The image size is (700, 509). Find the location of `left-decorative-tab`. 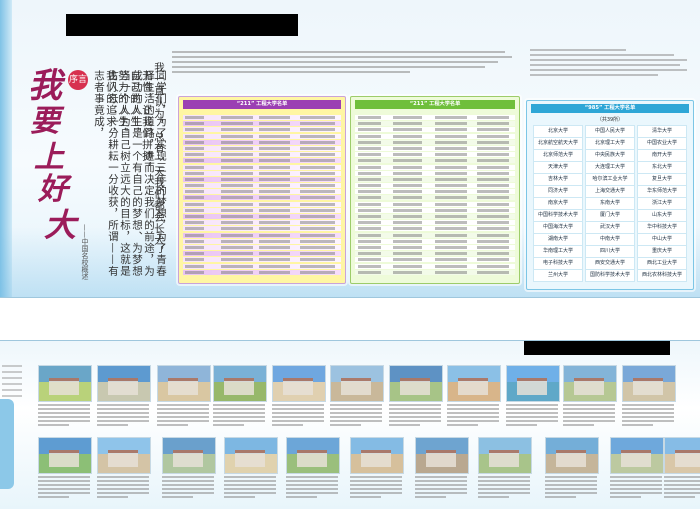

left-decorative-tab is located at coordinates (7, 444).